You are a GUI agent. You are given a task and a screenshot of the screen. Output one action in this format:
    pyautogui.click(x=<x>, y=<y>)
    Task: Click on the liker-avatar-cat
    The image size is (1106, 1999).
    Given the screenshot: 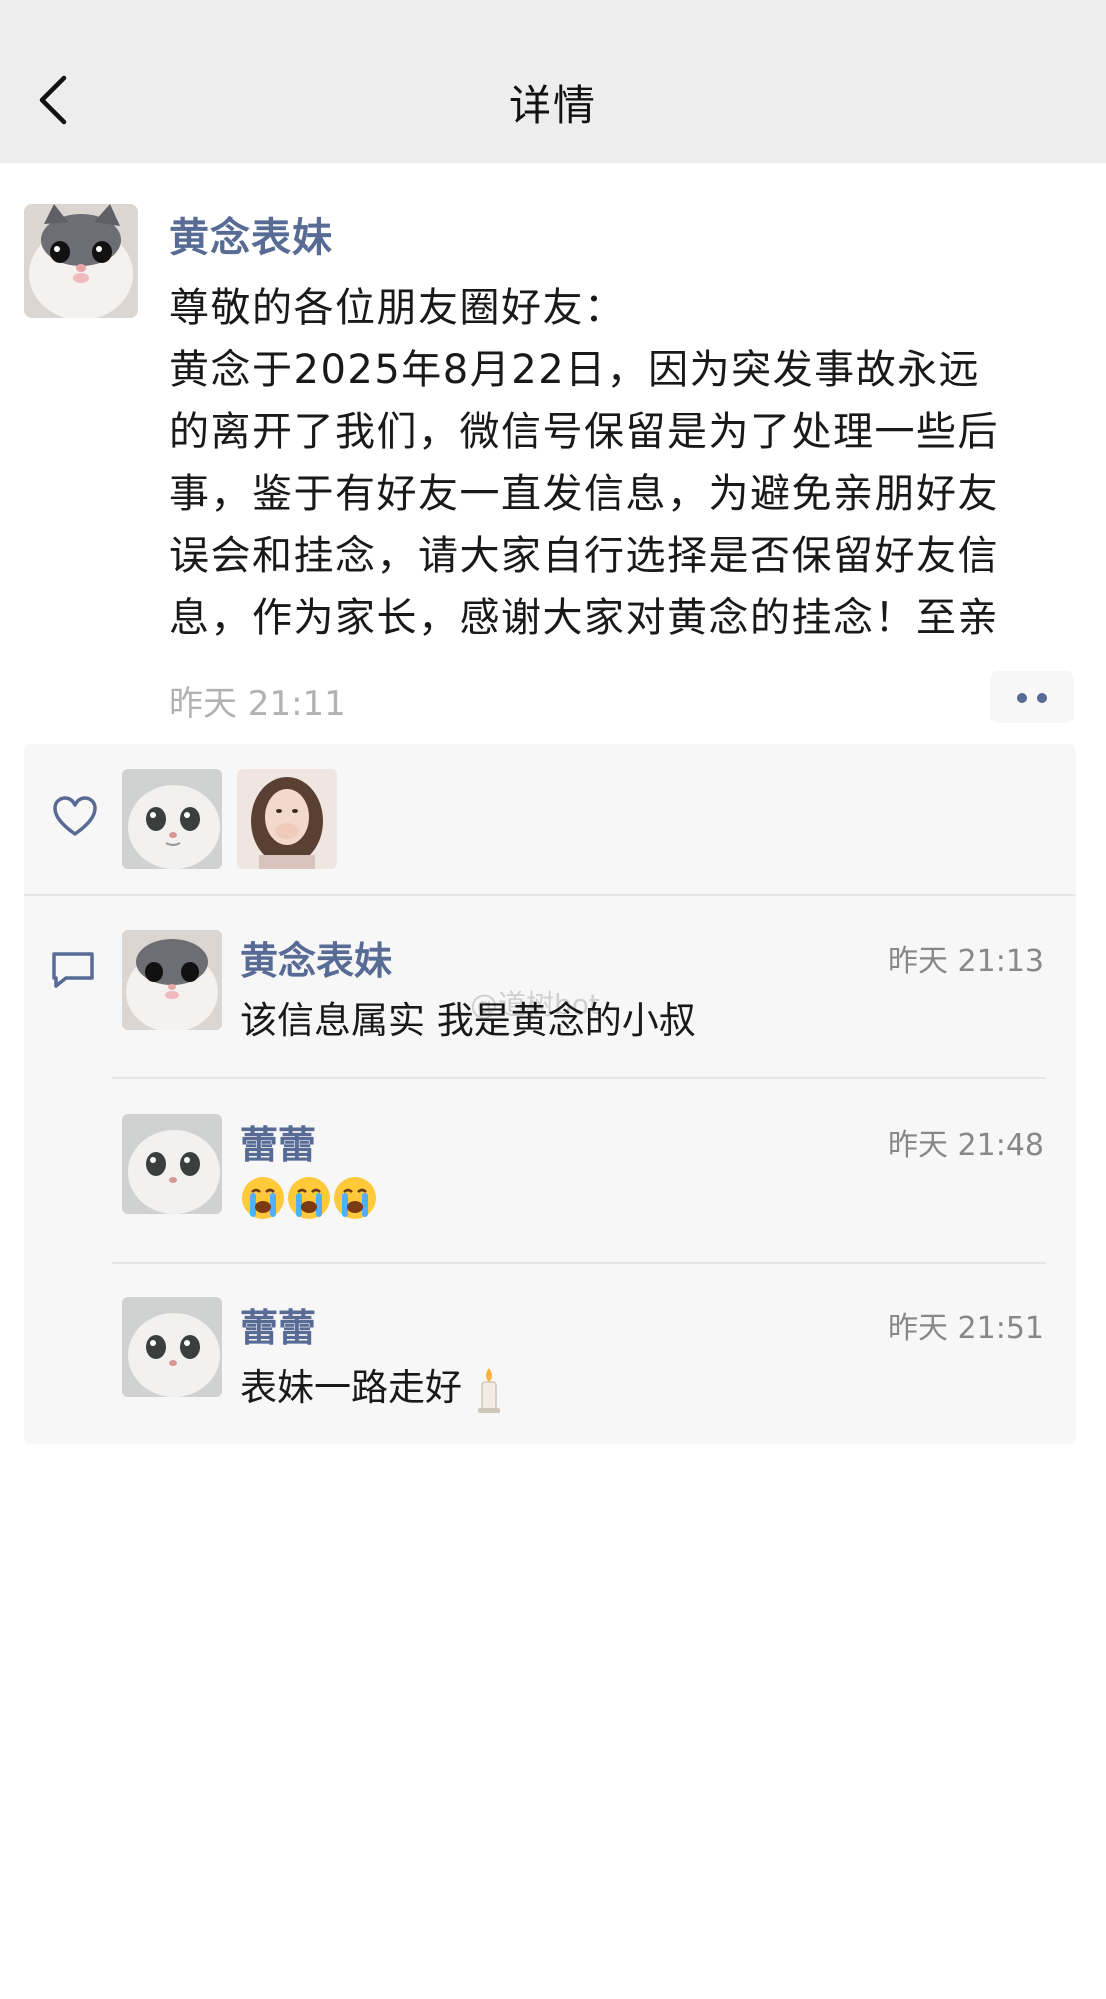 What is the action you would take?
    pyautogui.click(x=172, y=819)
    